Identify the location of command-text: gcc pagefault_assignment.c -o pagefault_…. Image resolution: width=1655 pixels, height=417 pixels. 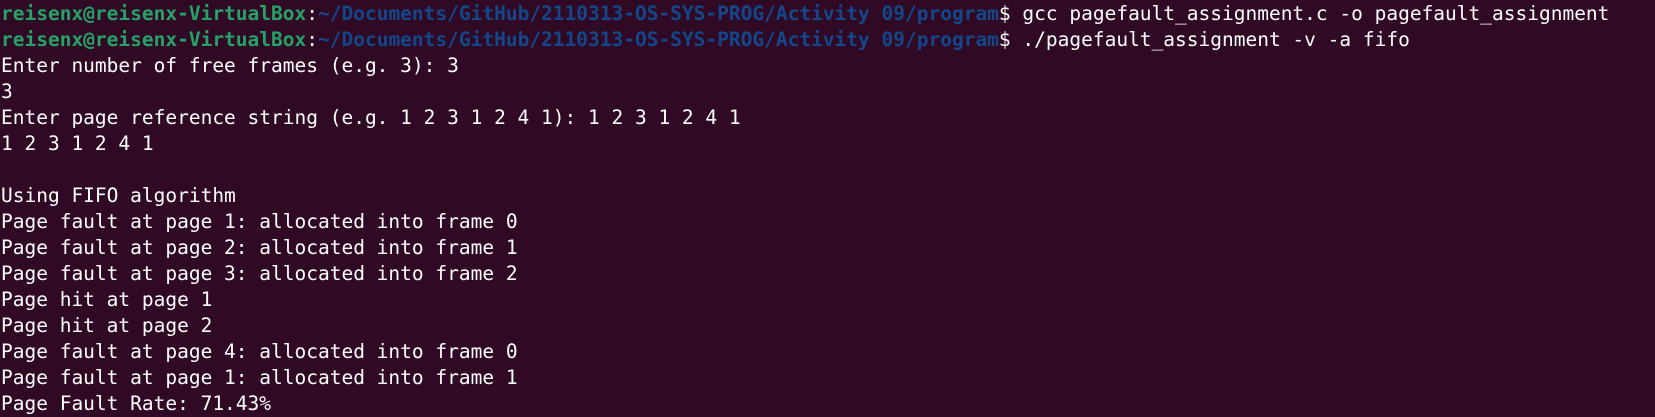
(1310, 13).